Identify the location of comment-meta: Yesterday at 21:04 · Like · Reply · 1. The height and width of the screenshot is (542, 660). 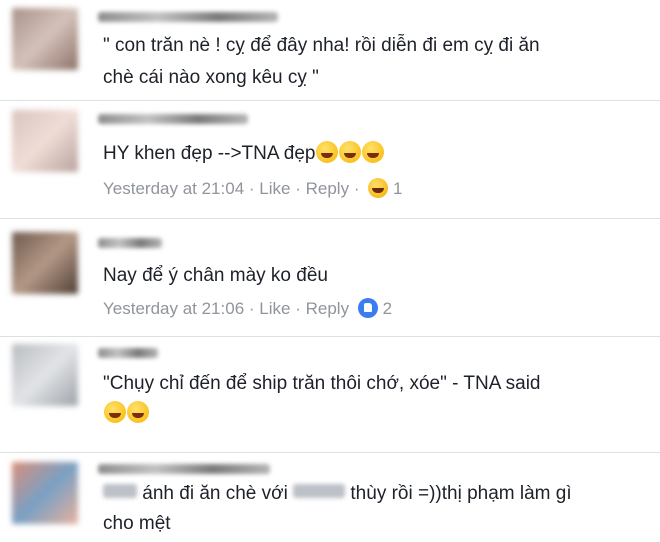
(253, 189).